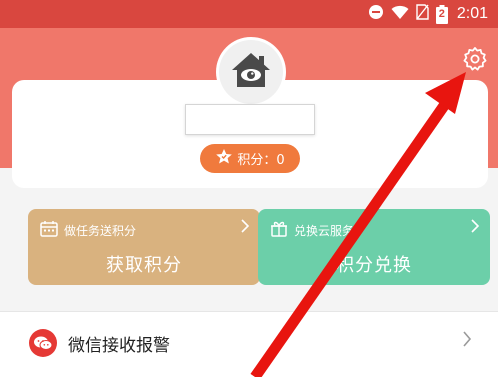 The image size is (498, 377). I want to click on redeem-points-title: 积分兑换, so click(374, 265).